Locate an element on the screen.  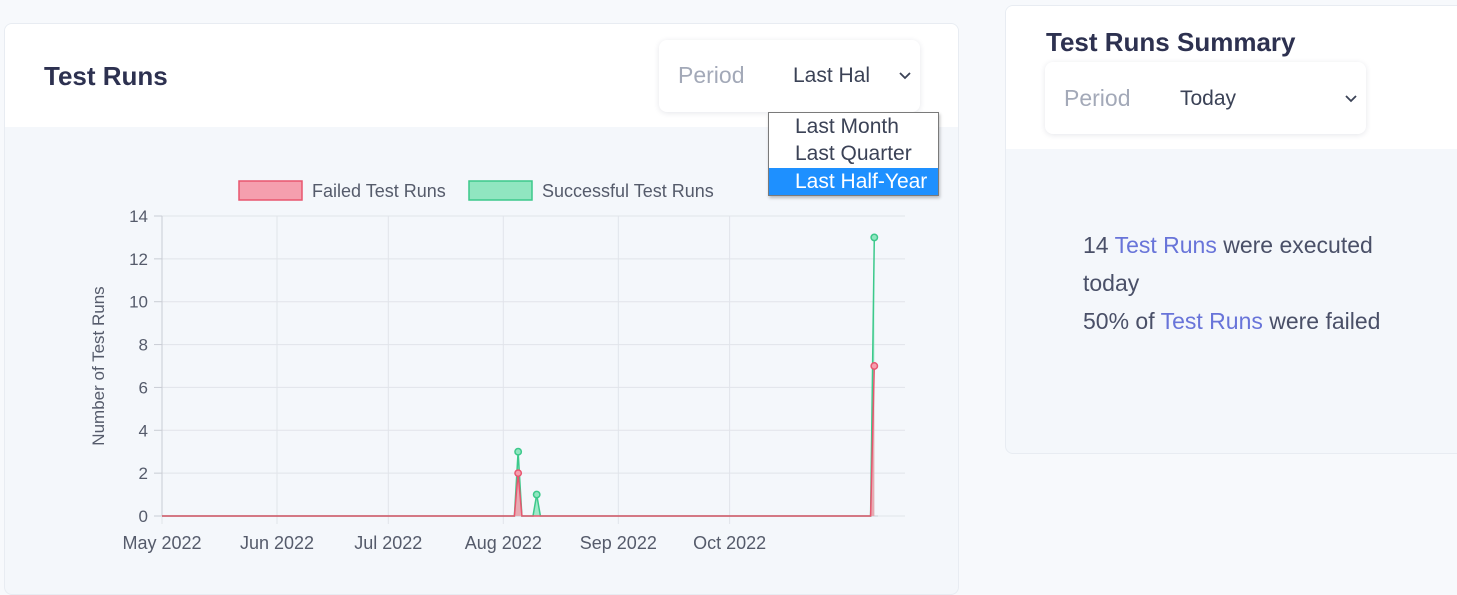
dropdown-option-last-quarter: Last Quarter is located at coordinates (853, 153).